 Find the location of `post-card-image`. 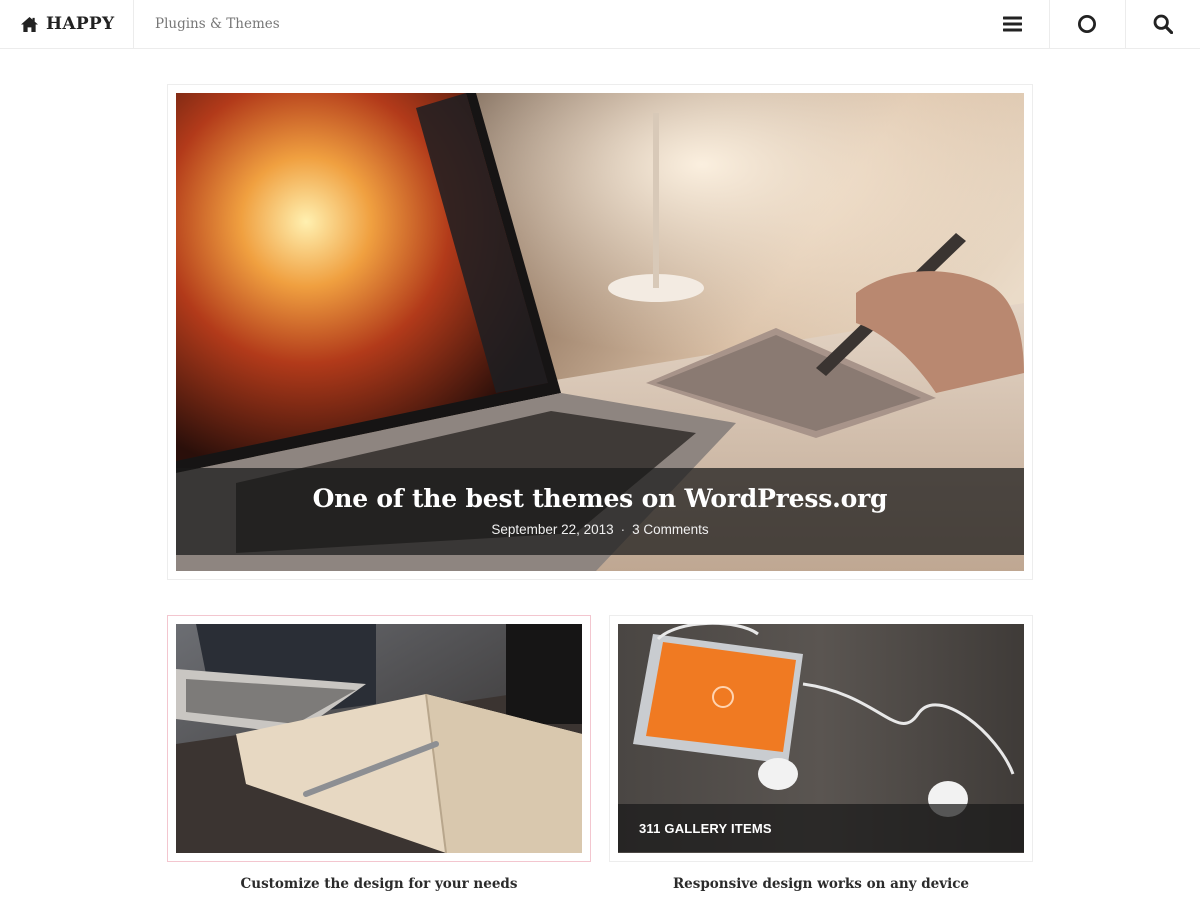

post-card-image is located at coordinates (379, 738).